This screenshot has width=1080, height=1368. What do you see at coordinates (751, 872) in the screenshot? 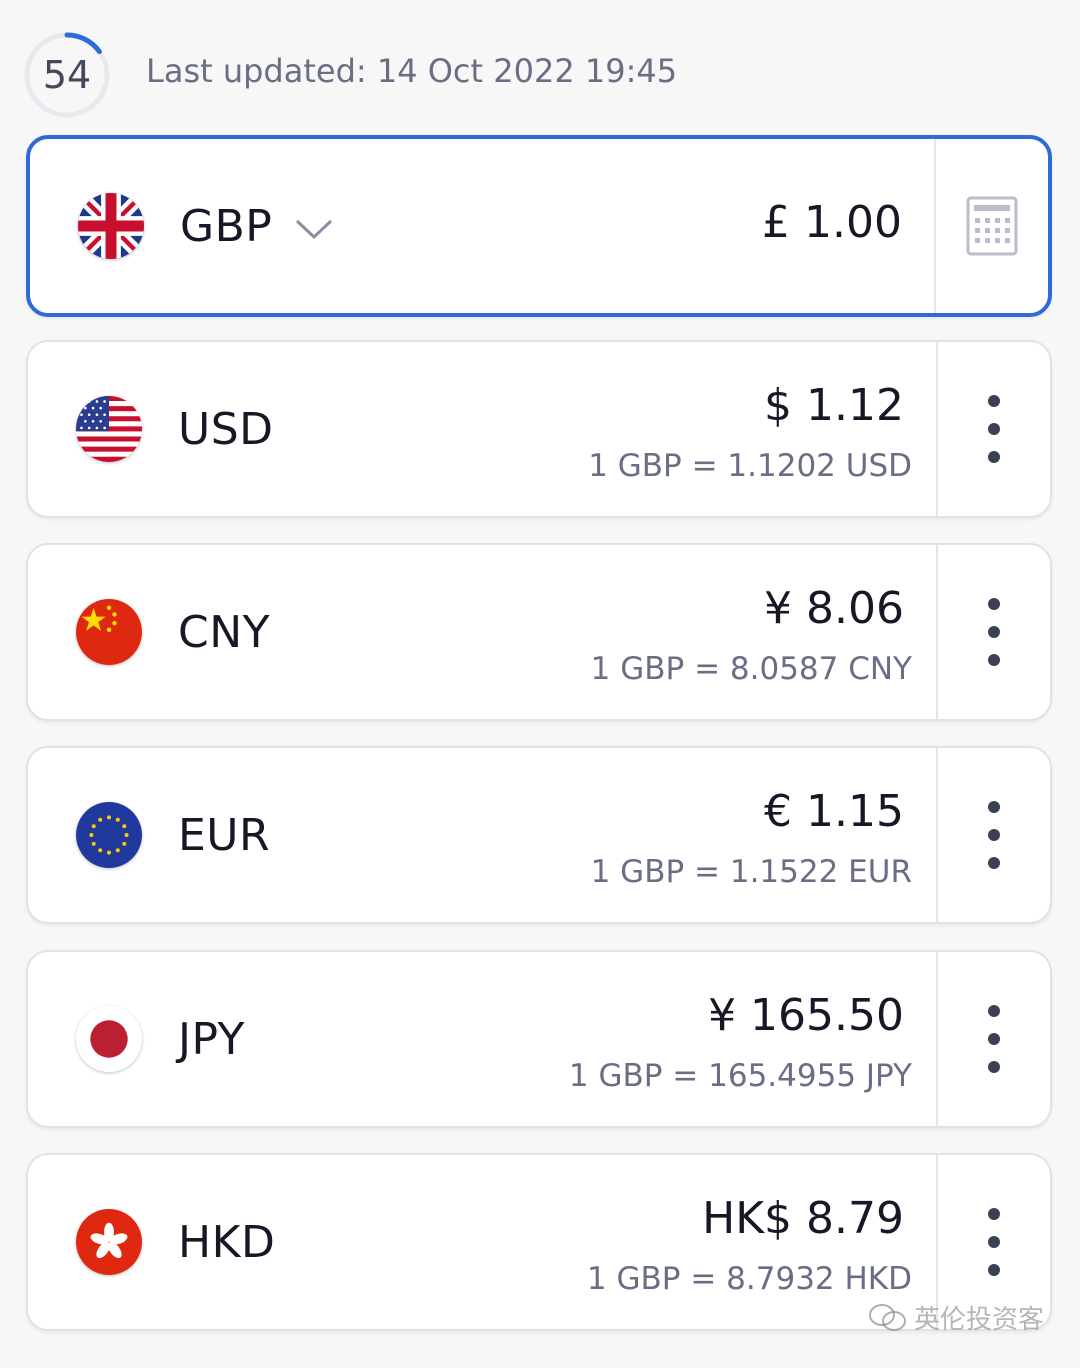
I see `exchange-rate: 1 GBP = 1.1522 EUR` at bounding box center [751, 872].